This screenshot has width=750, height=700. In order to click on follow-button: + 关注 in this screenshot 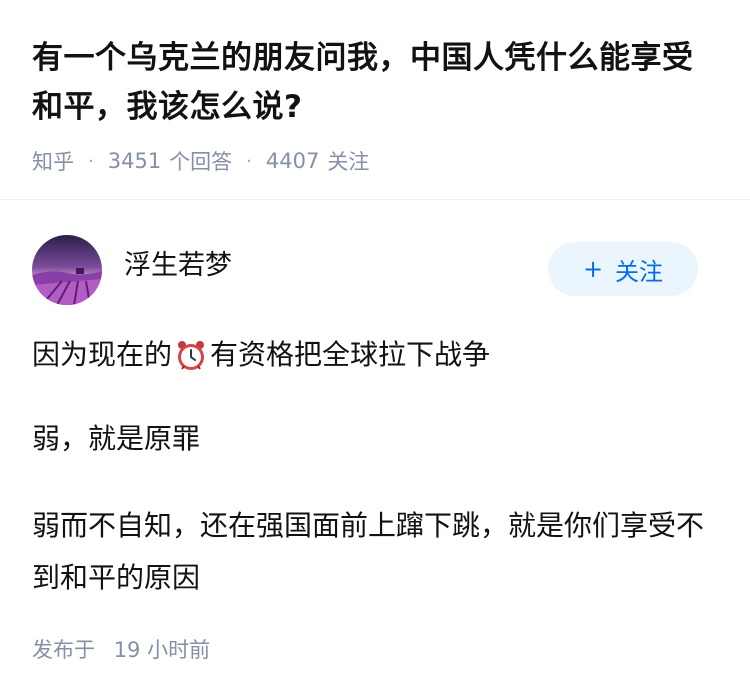, I will do `click(623, 269)`.